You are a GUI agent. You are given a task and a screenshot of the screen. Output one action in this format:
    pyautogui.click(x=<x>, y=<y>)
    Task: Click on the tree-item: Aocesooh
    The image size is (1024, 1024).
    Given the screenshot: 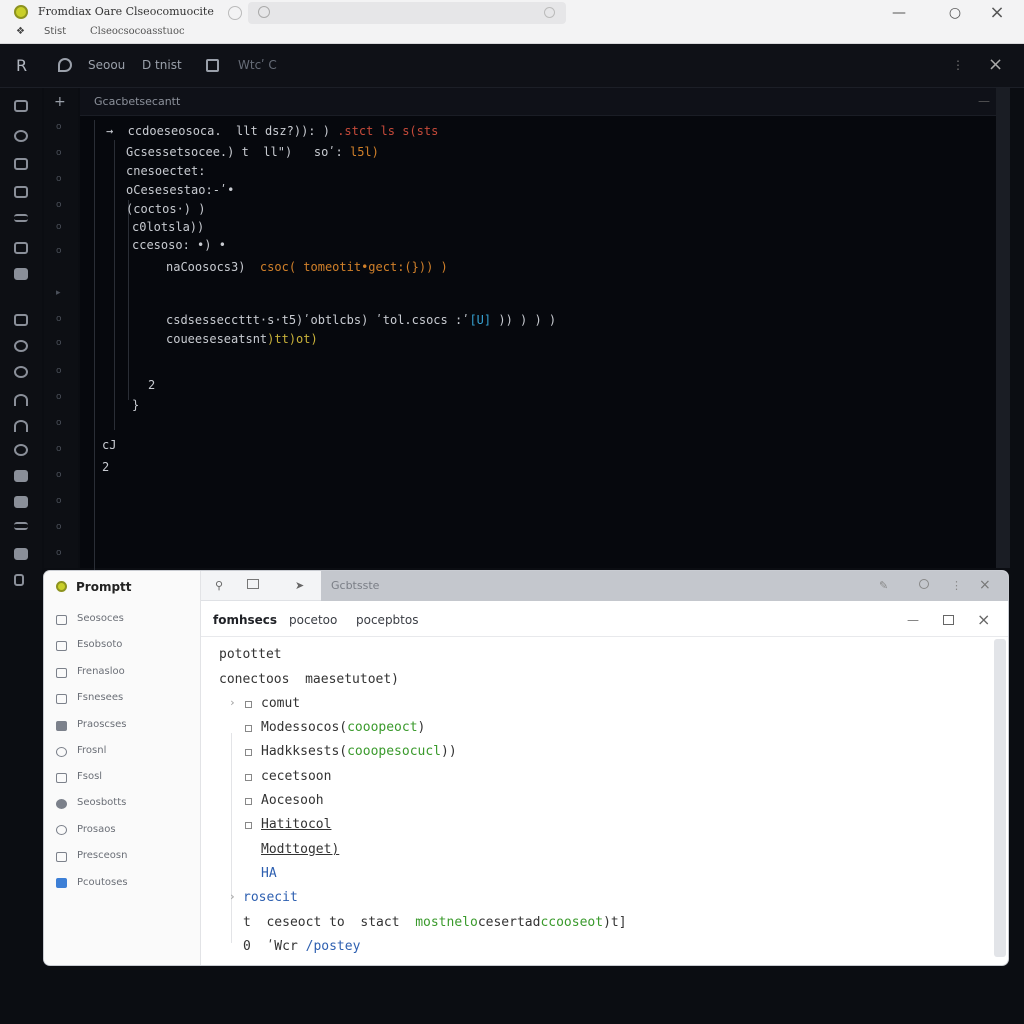 What is the action you would take?
    pyautogui.click(x=292, y=800)
    